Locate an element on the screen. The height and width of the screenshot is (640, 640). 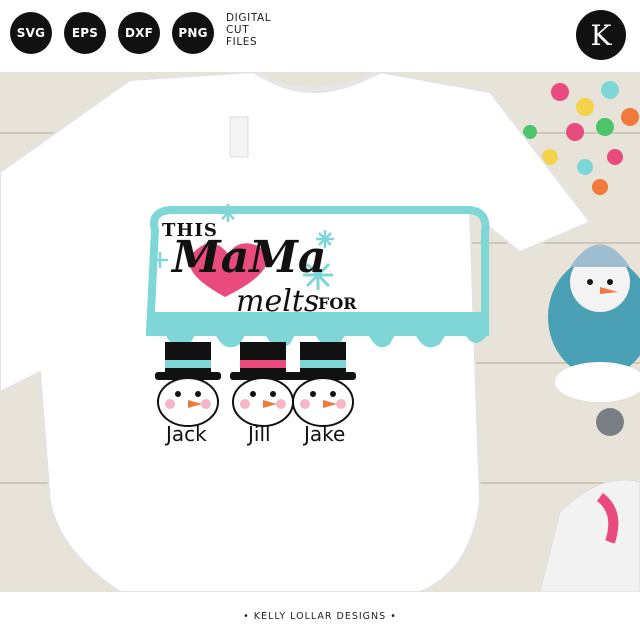
design-melts-text: melts is located at coordinates (278, 301).